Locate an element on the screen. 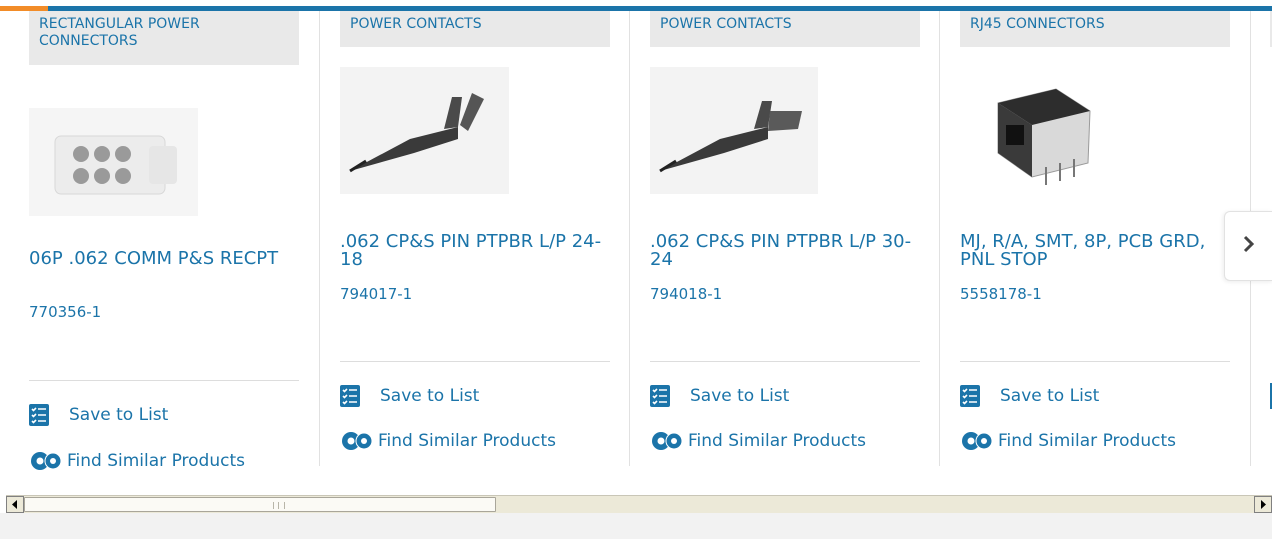 The image size is (1272, 539). carousel-next-button is located at coordinates (1248, 246).